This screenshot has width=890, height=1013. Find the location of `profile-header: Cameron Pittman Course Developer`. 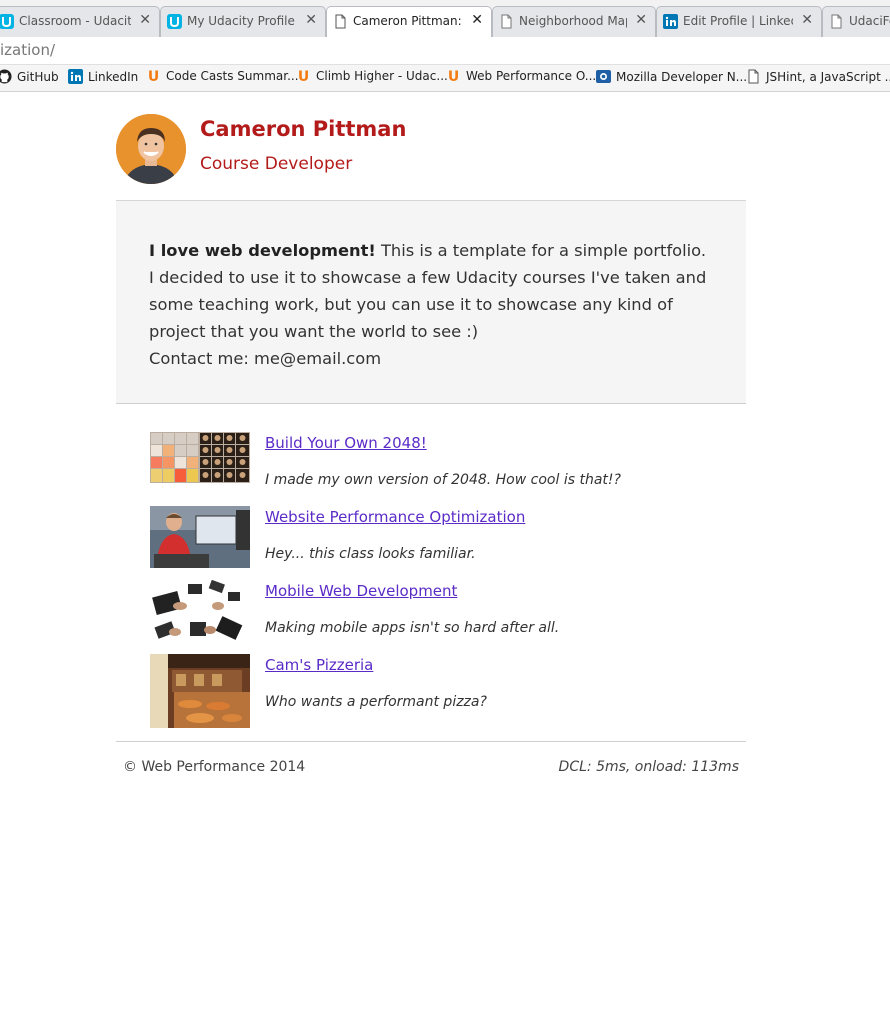

profile-header: Cameron Pittman Course Developer is located at coordinates (431, 147).